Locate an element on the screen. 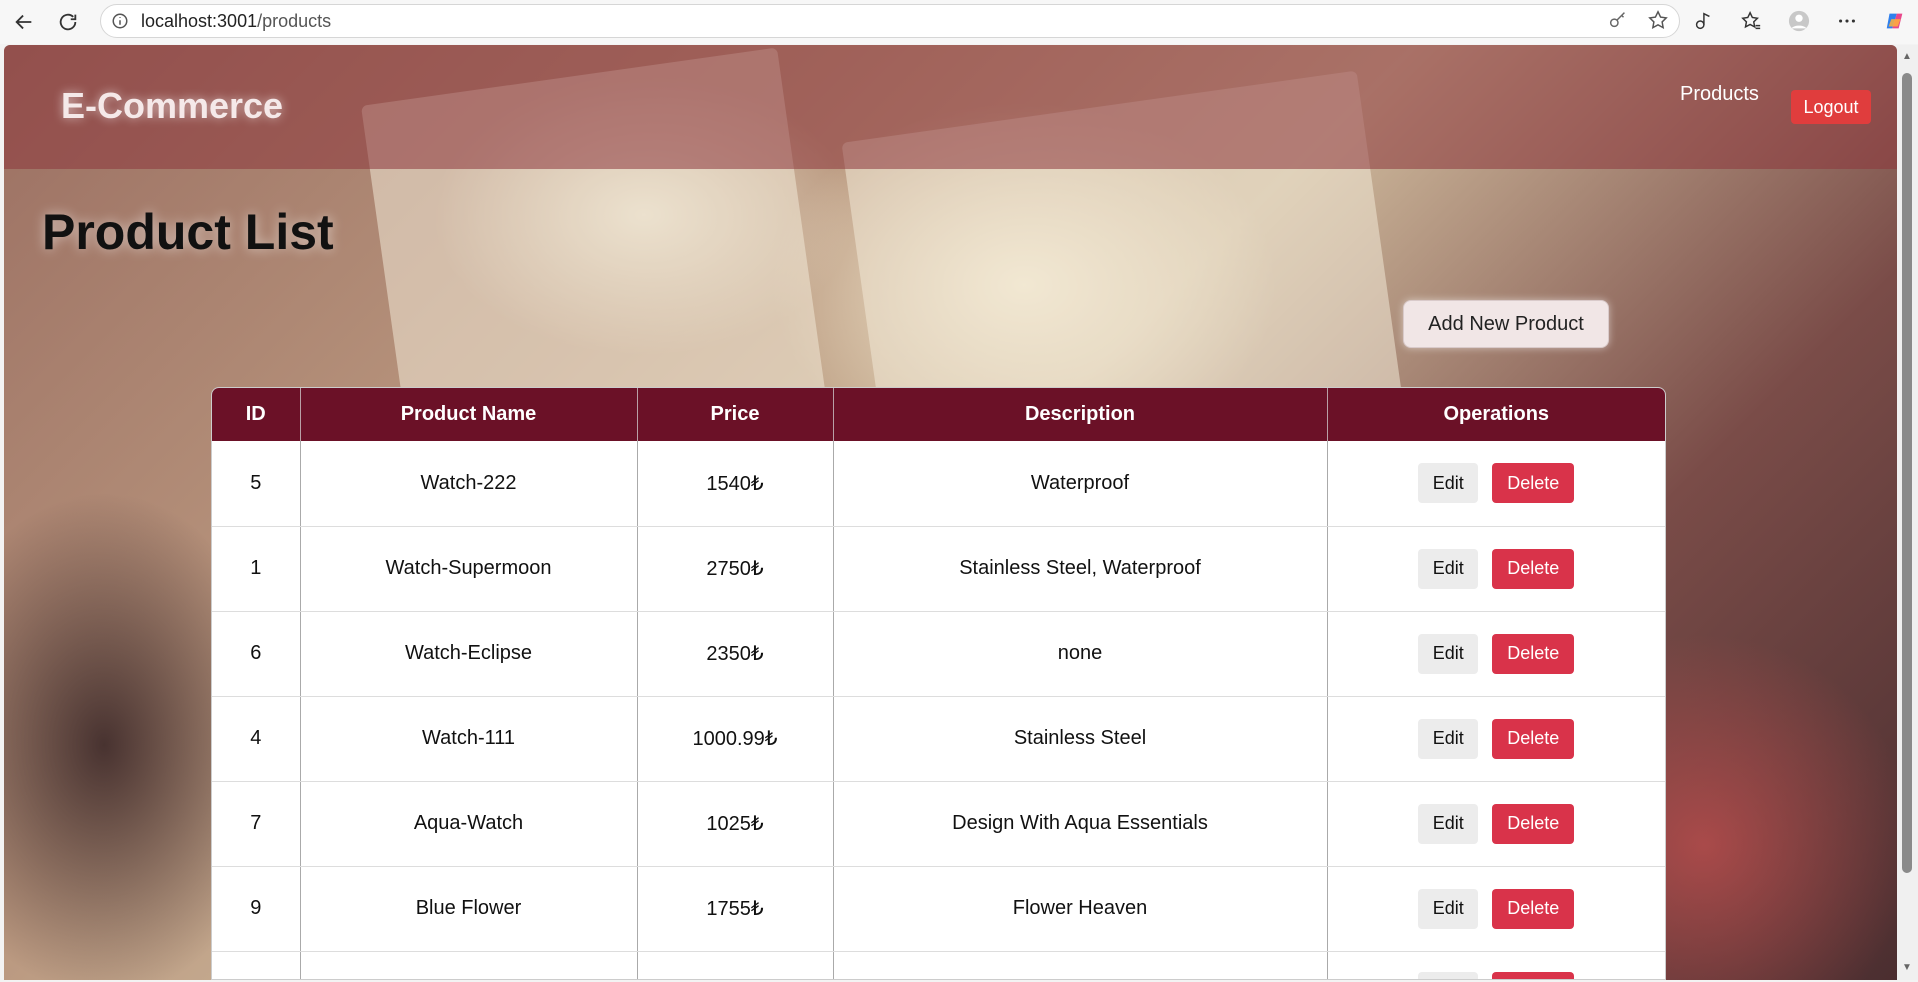 Image resolution: width=1918 pixels, height=982 pixels. cell-description: Stainless Steel, Waterproof is located at coordinates (1080, 569).